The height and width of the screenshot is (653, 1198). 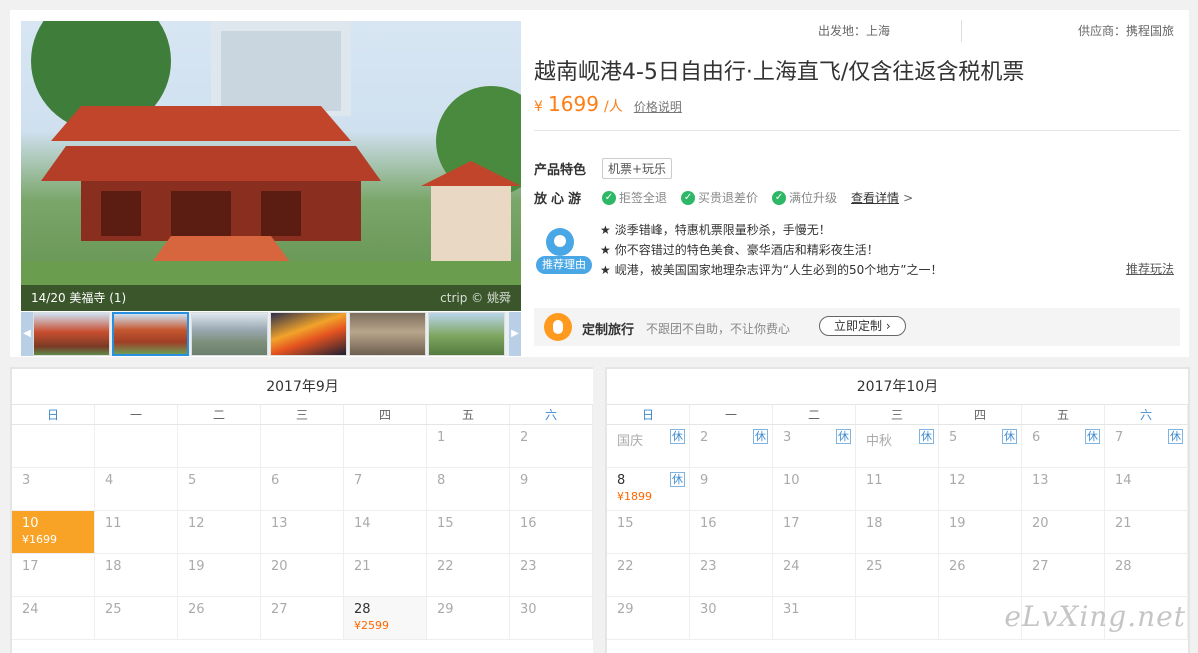 I want to click on assurance-item-label: 满位升级, so click(x=813, y=198).